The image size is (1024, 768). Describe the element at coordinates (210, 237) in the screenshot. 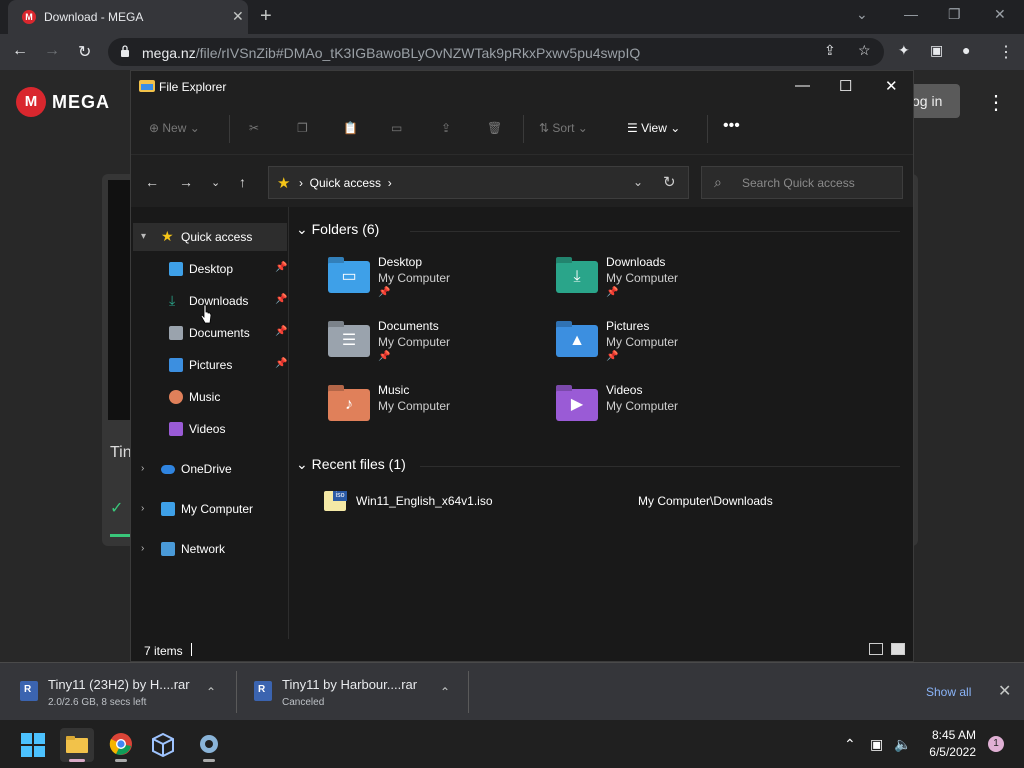

I see `sidebar-item-quick-access: ▾ ★ Quick access` at that location.